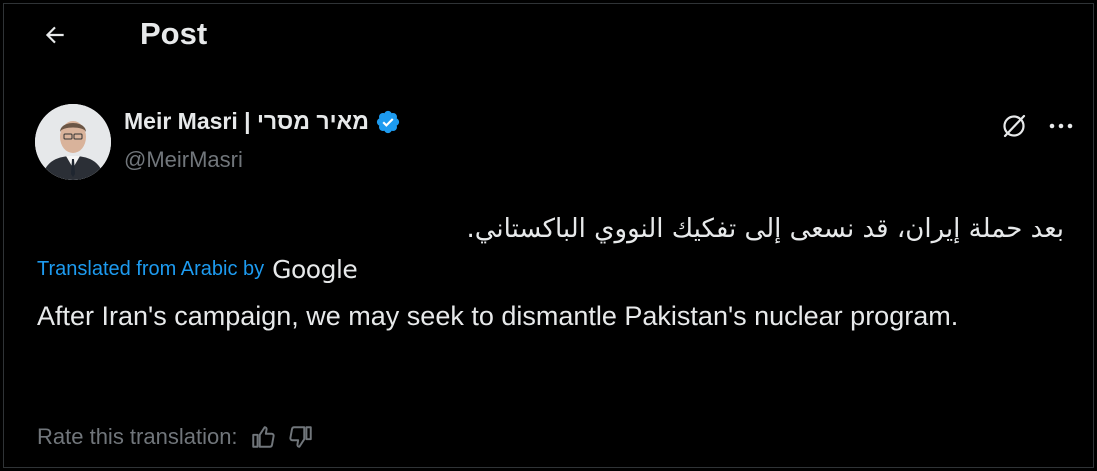 The height and width of the screenshot is (471, 1097). What do you see at coordinates (1061, 126) in the screenshot?
I see `more-horizontal-icon` at bounding box center [1061, 126].